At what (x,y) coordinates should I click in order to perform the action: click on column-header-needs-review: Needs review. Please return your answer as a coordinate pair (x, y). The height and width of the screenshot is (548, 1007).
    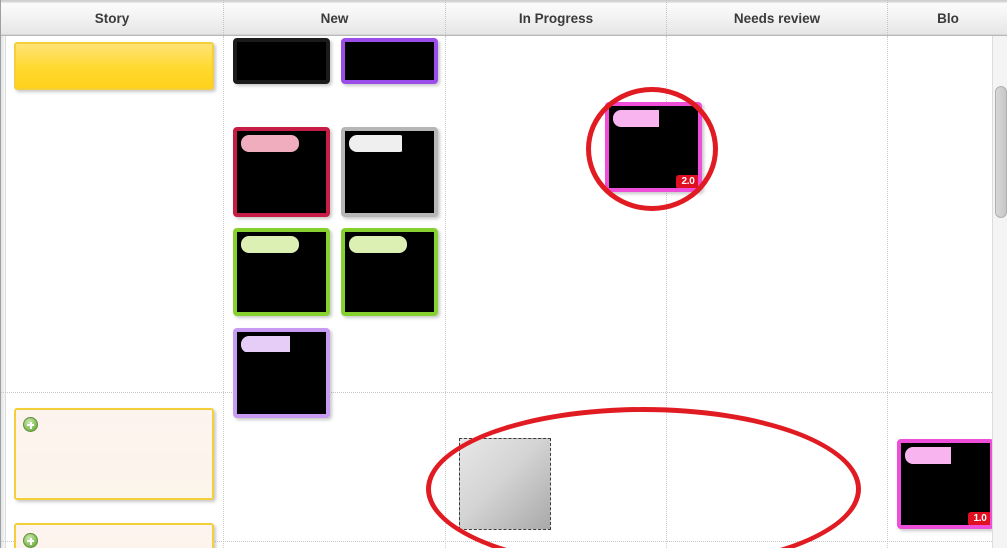
    Looking at the image, I should click on (776, 17).